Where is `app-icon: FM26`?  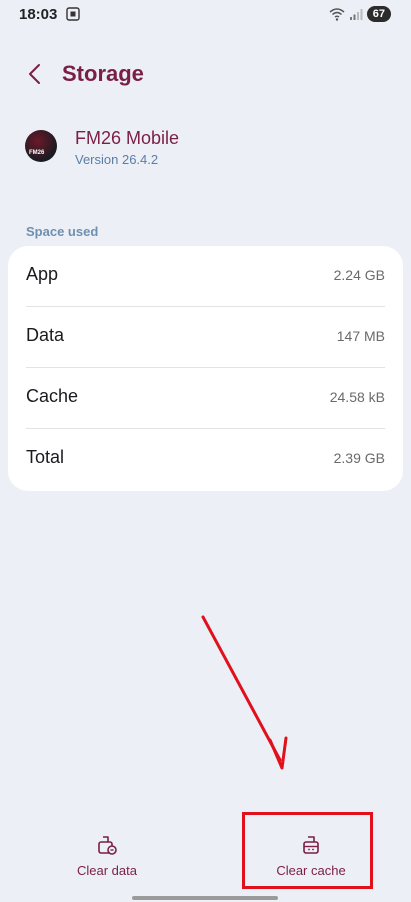
app-icon: FM26 is located at coordinates (41, 146).